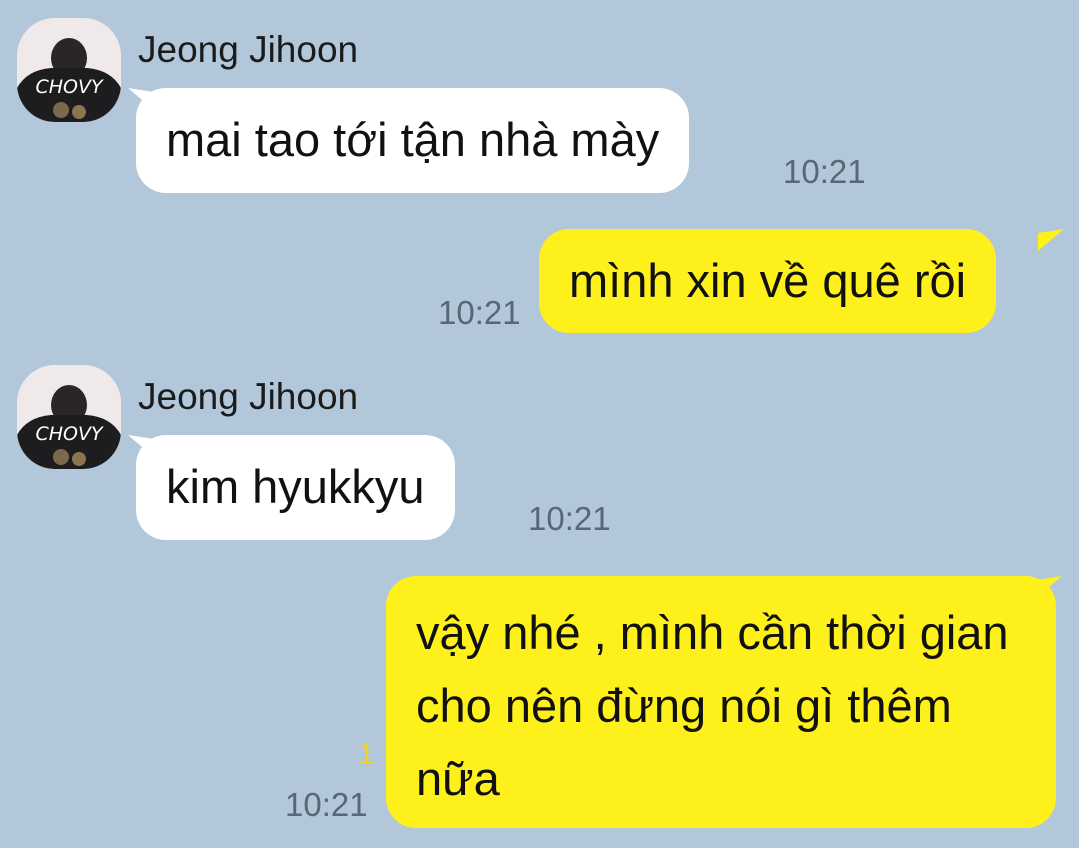 This screenshot has height=848, width=1079. What do you see at coordinates (366, 754) in the screenshot?
I see `unread-count: 1` at bounding box center [366, 754].